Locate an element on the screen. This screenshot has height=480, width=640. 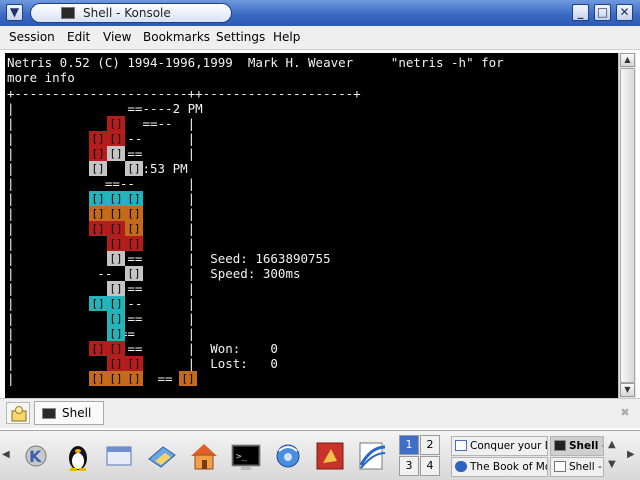
taskbar-item-active: Shell - is located at coordinates (577, 446).